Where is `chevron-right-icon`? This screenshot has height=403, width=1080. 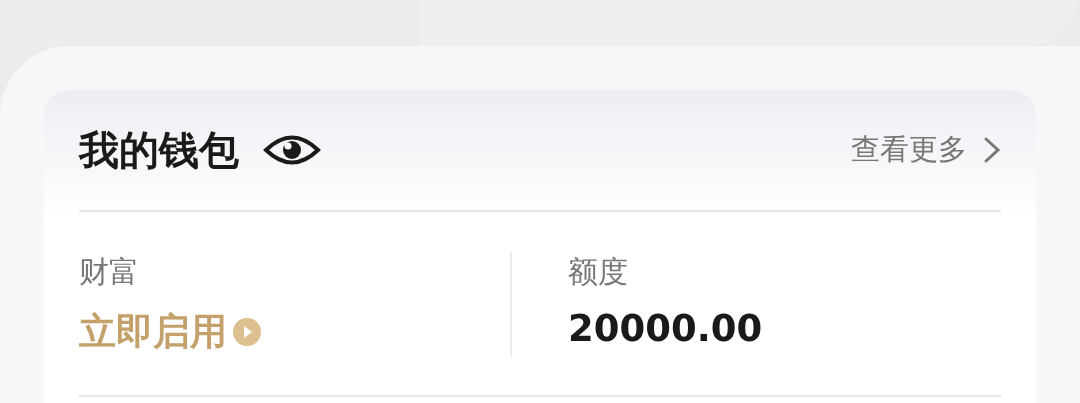
chevron-right-icon is located at coordinates (992, 150).